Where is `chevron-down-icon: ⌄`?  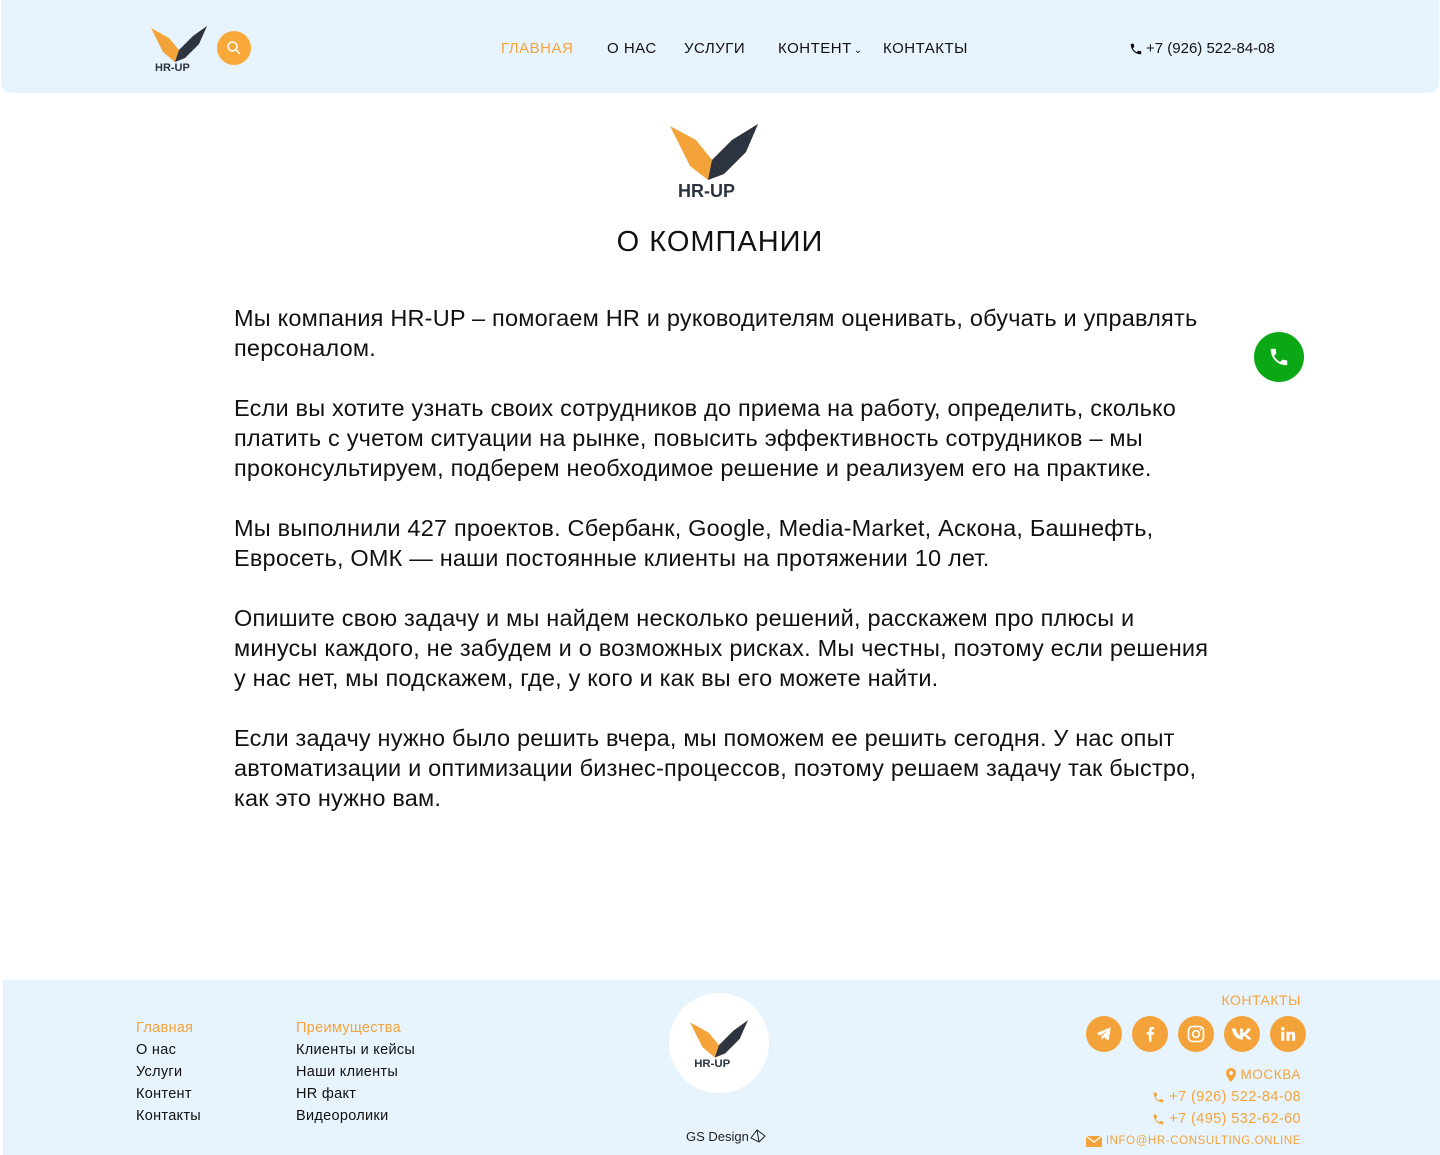
chevron-down-icon: ⌄ is located at coordinates (858, 50).